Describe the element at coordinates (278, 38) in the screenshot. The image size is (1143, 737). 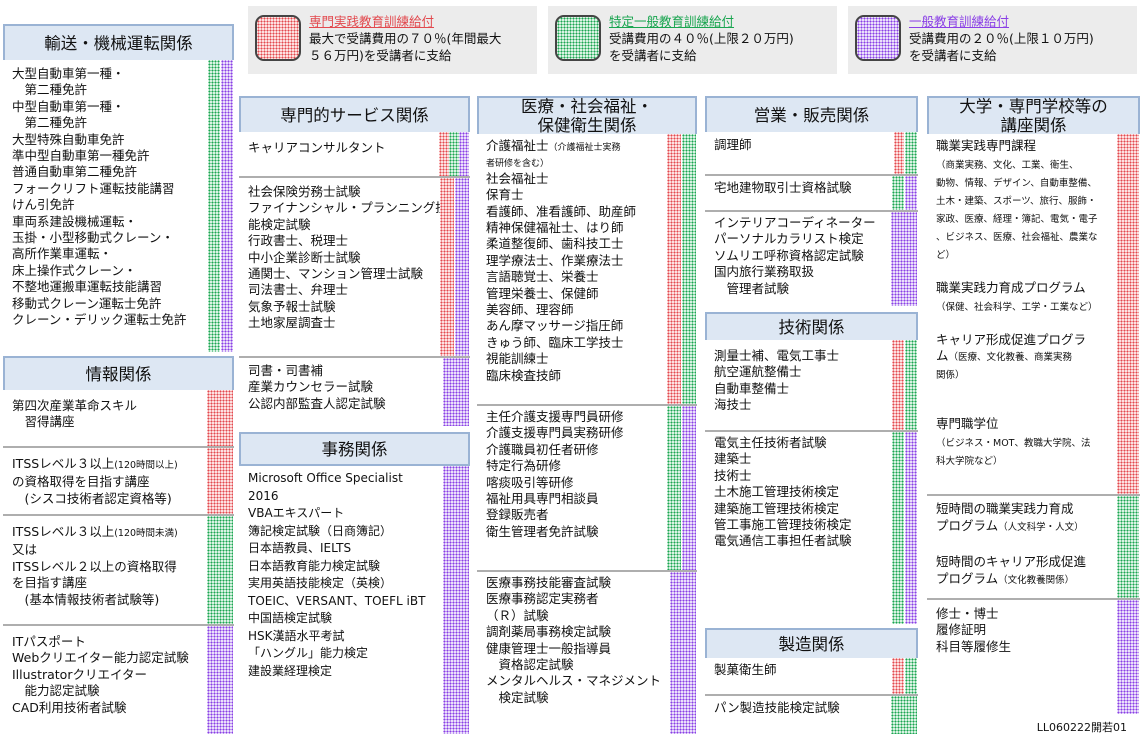
I see `red-swatch-icon` at that location.